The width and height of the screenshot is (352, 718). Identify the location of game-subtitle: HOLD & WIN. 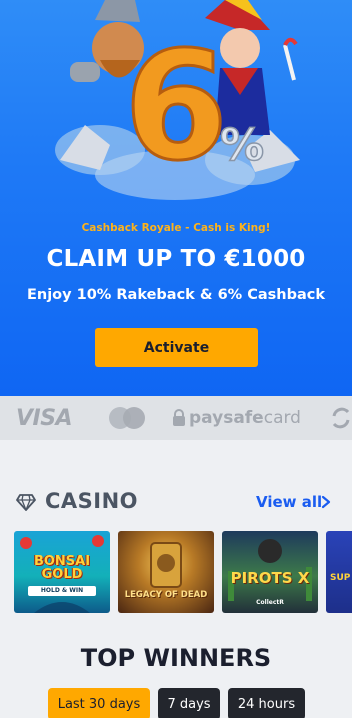
(62, 591).